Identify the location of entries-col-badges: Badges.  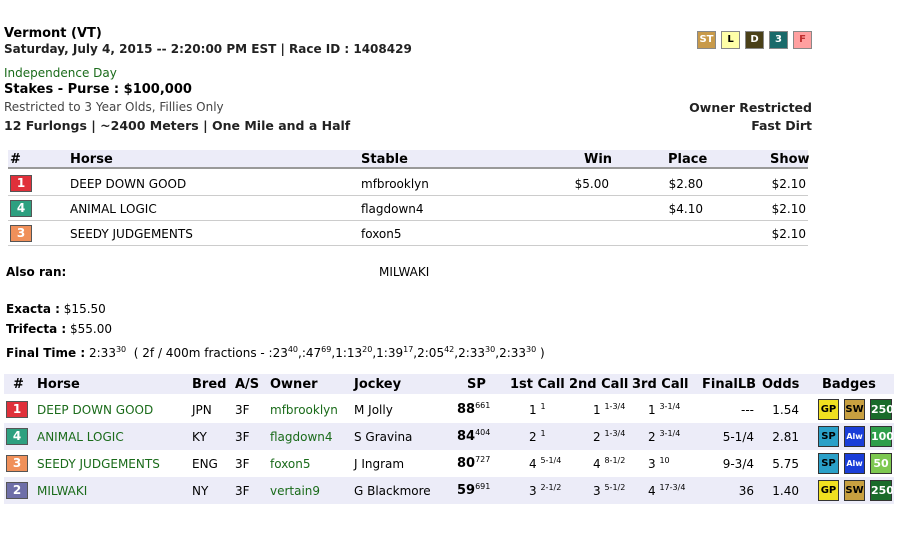
(849, 384).